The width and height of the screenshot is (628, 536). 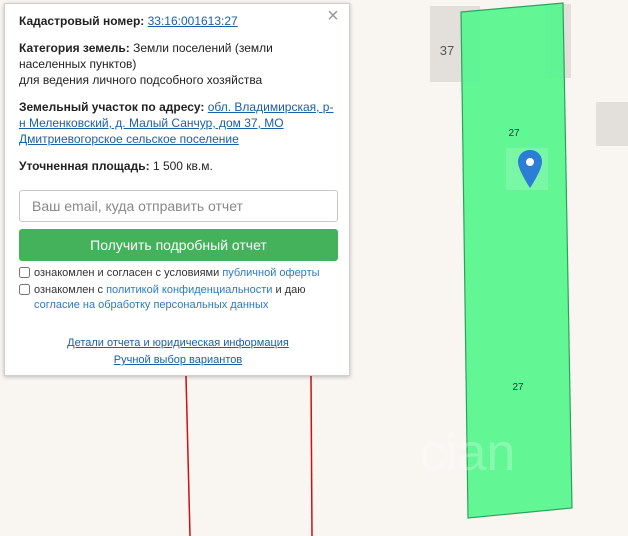 What do you see at coordinates (518, 387) in the screenshot?
I see `parcel-label-bottom: 27` at bounding box center [518, 387].